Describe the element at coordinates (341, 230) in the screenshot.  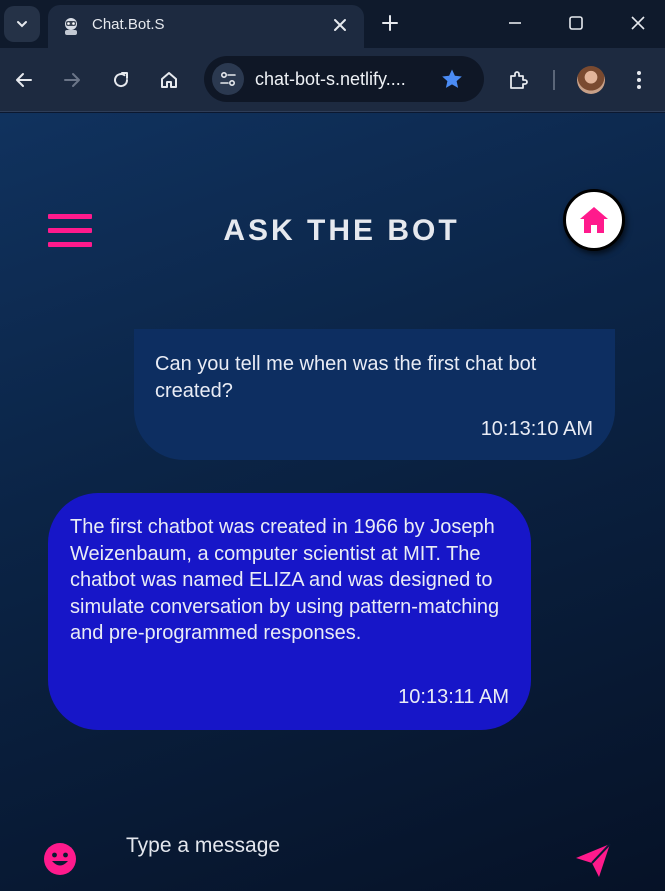
I see `page-title: ASK THE BOT` at that location.